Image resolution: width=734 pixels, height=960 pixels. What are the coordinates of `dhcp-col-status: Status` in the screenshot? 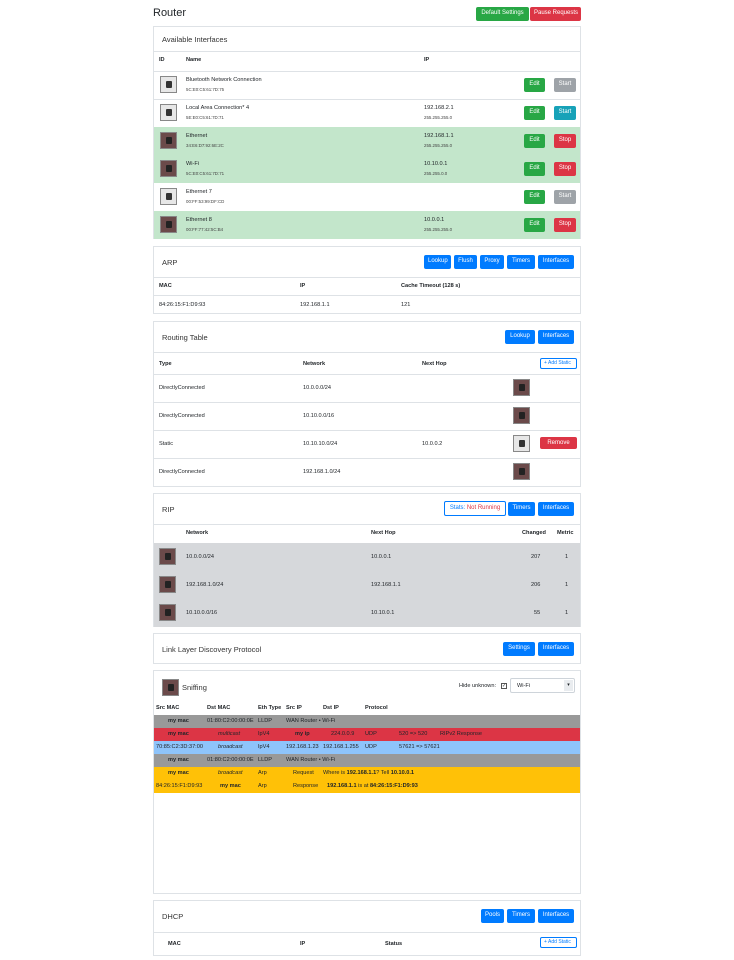 It's located at (394, 944).